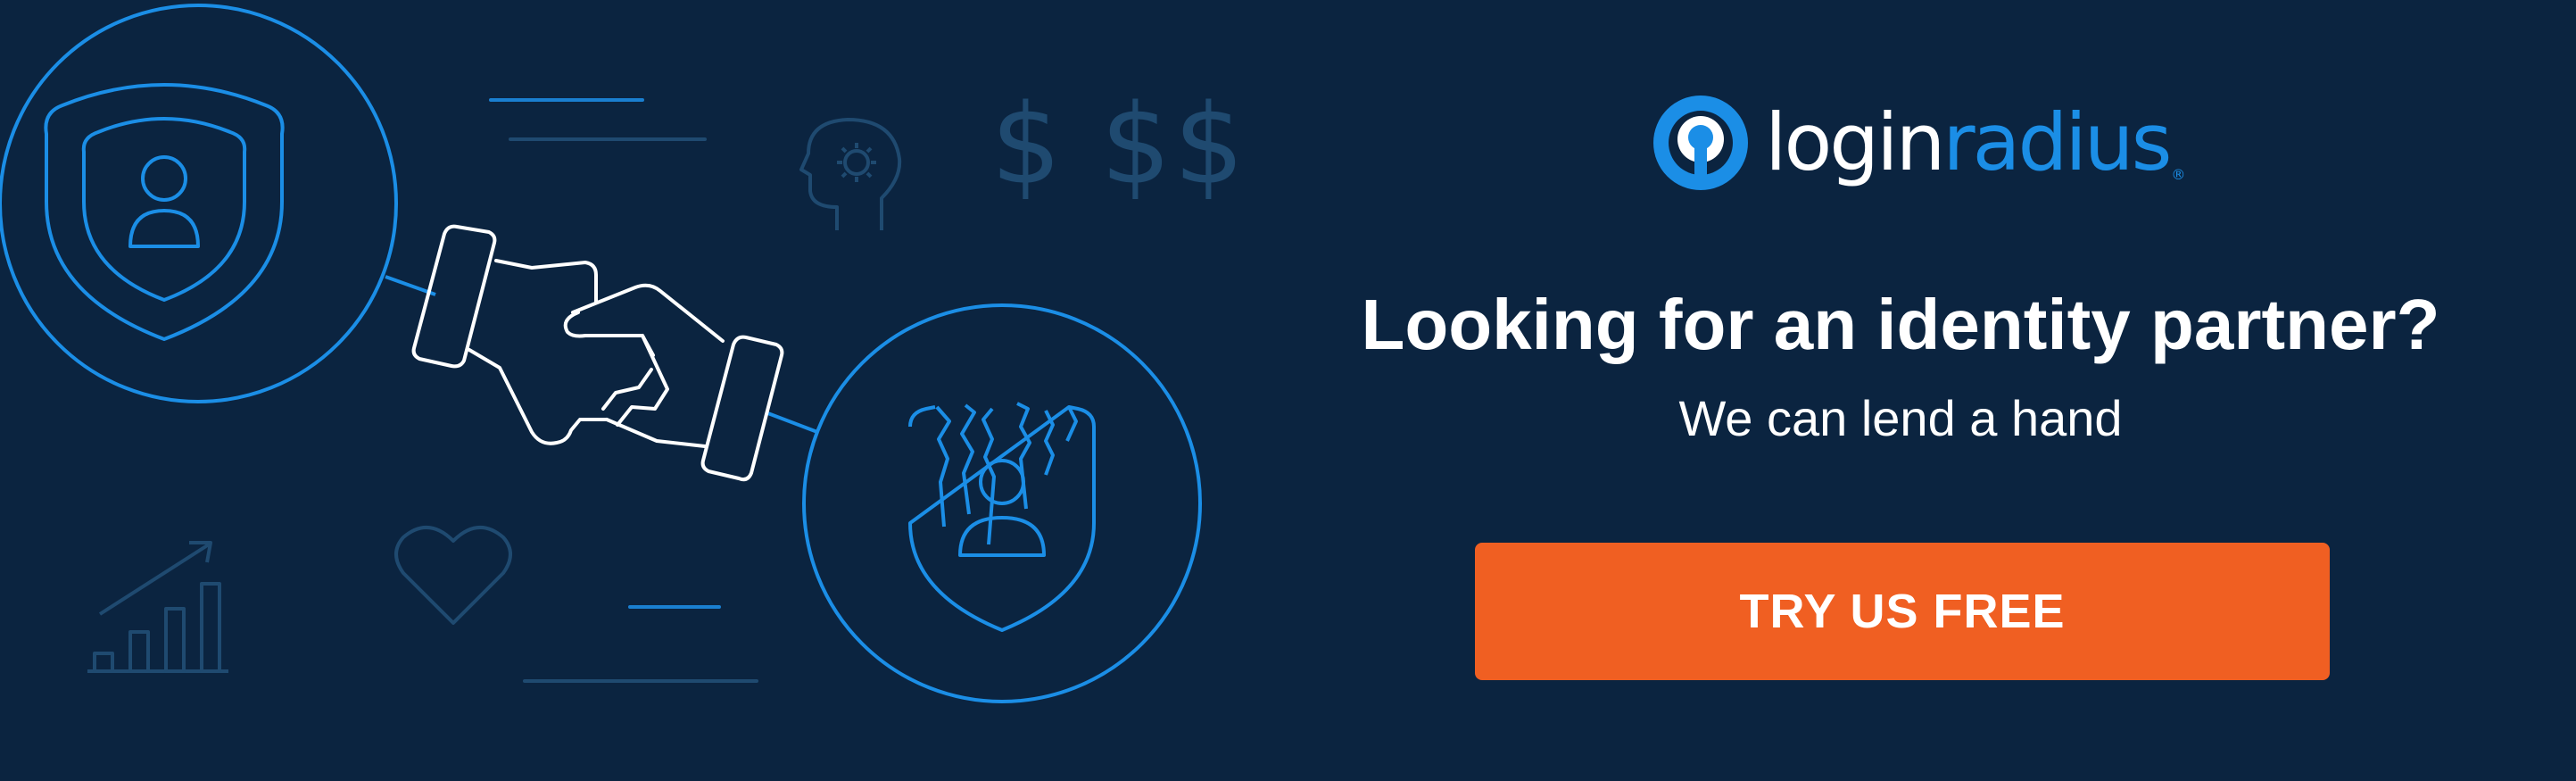 This screenshot has height=781, width=2576. I want to click on headline: Looking for an identity partner?, so click(1900, 324).